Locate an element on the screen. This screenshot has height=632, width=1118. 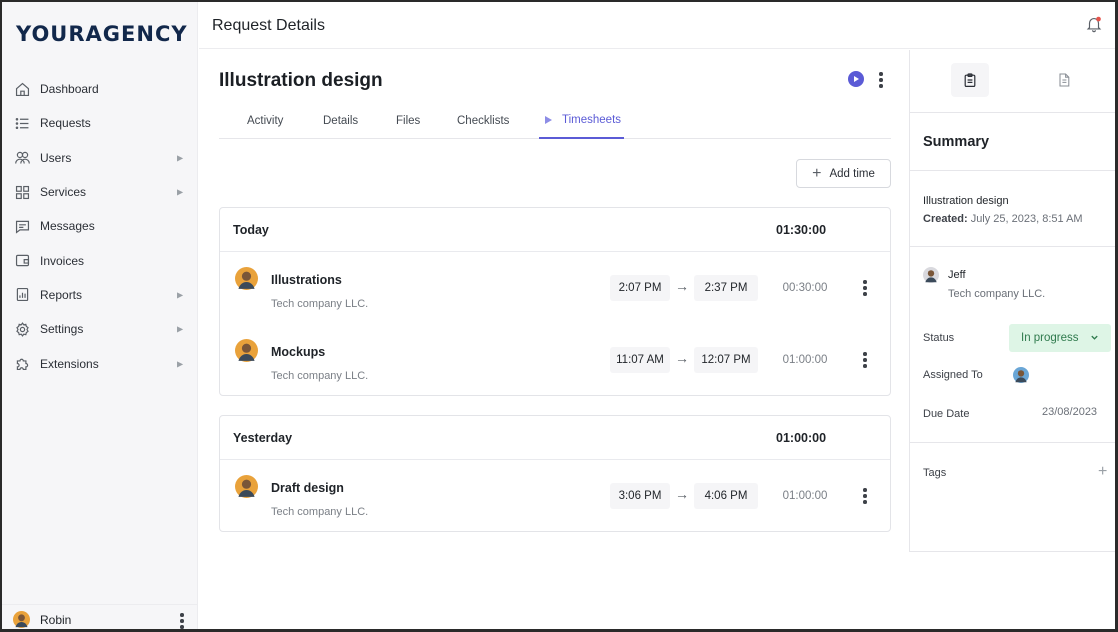
clipboard-icon is located at coordinates (970, 80).